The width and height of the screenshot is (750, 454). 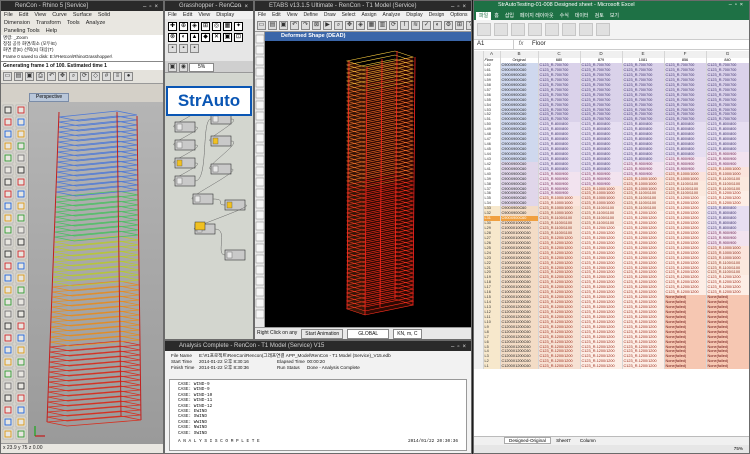 I want to click on print-icon: ⎙, so click(x=40, y=76).